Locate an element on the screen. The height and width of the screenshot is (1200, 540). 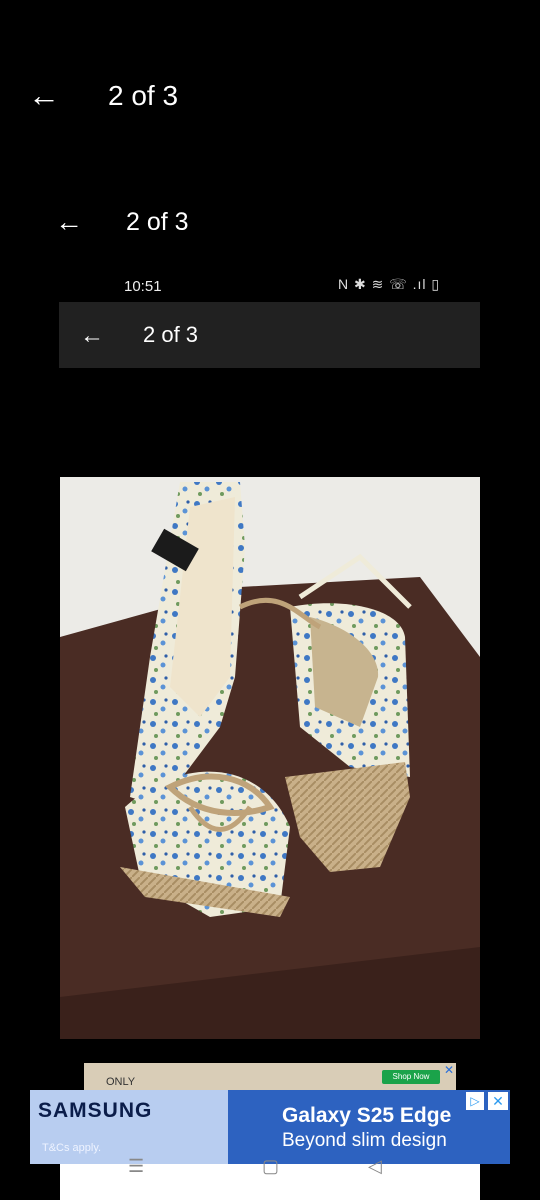
inner-back-arrow-icon: ← is located at coordinates (92, 335).